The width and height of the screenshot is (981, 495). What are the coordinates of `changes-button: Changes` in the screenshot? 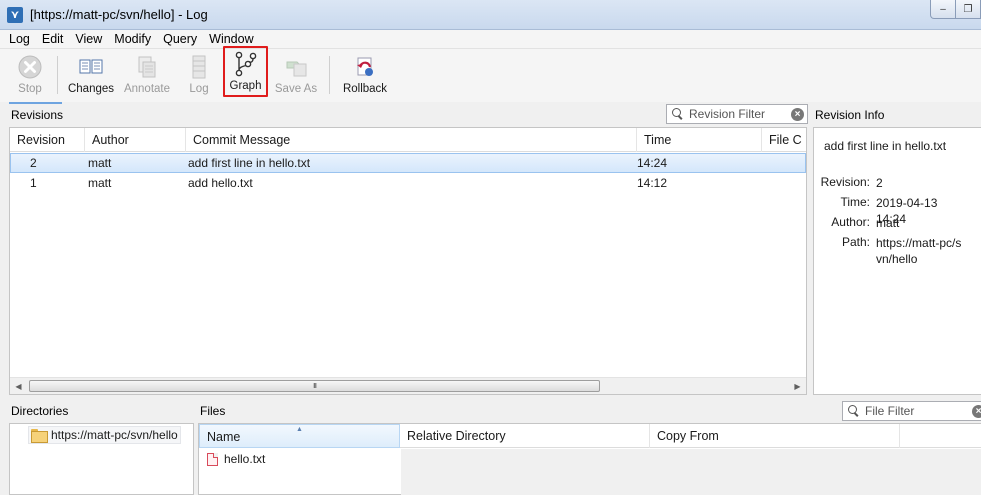 It's located at (91, 74).